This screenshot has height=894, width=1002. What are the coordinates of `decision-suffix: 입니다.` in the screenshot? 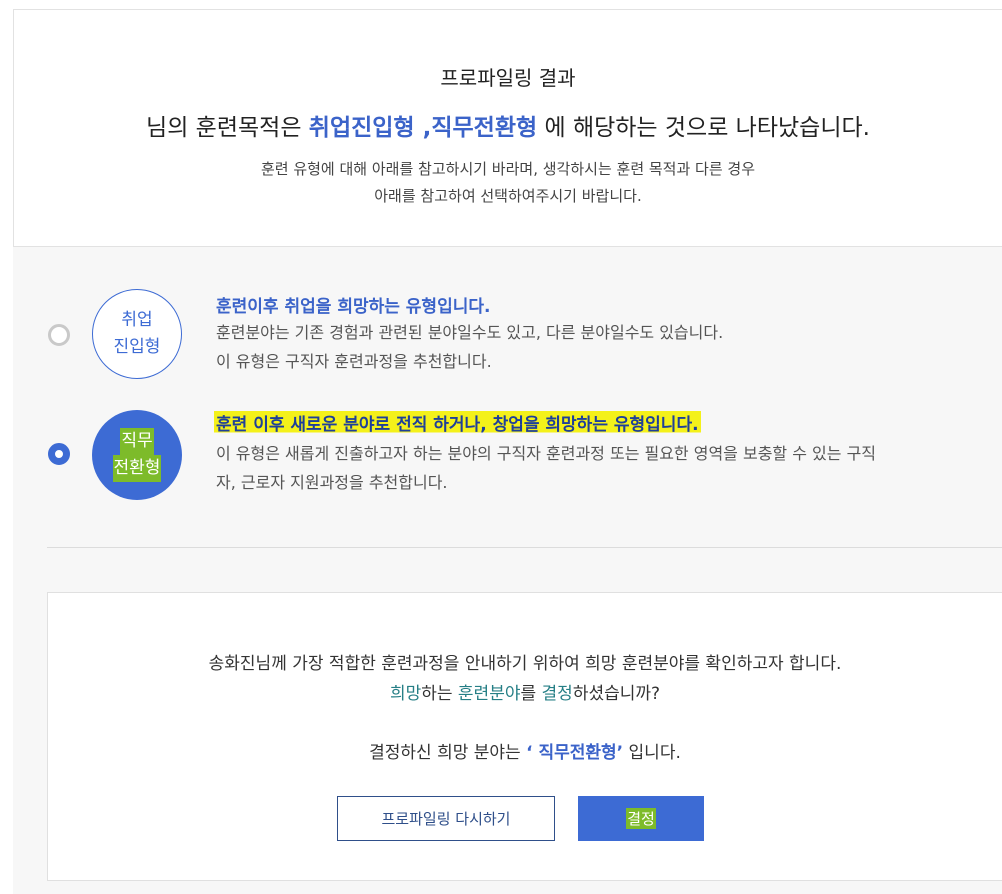 It's located at (652, 753).